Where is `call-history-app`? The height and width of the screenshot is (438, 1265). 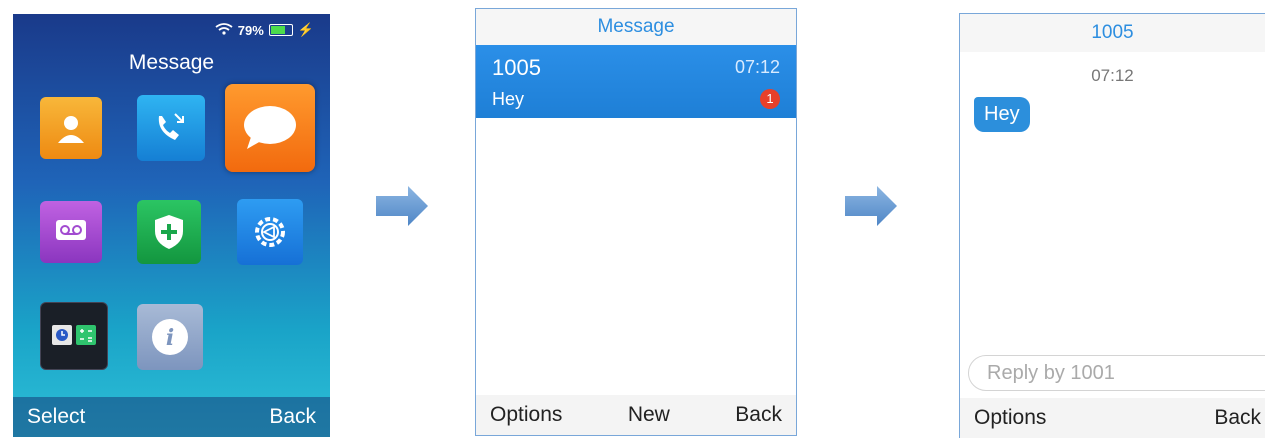
call-history-app is located at coordinates (171, 128).